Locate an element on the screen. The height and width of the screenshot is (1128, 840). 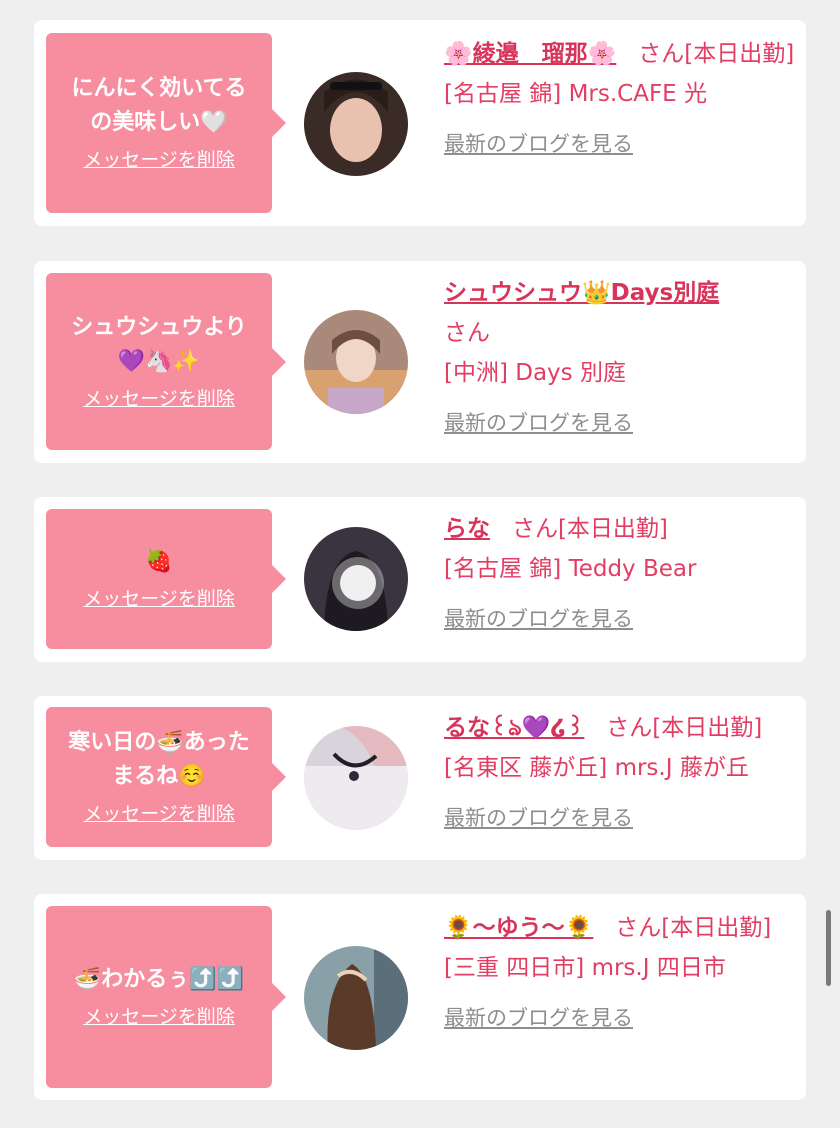
cast-name-link: 🌸綾邉 瑠那🌸 is located at coordinates (530, 54).